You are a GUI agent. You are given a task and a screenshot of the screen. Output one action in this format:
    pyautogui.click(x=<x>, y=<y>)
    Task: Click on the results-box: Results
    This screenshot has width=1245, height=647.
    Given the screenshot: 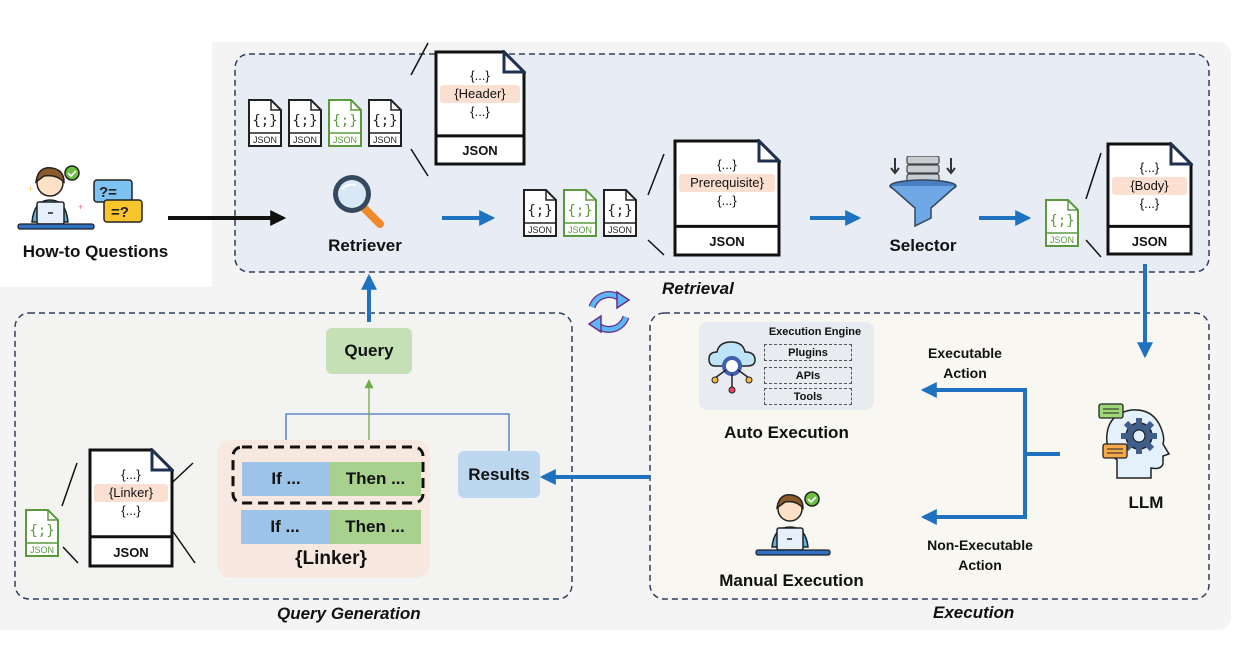 What is the action you would take?
    pyautogui.click(x=499, y=474)
    